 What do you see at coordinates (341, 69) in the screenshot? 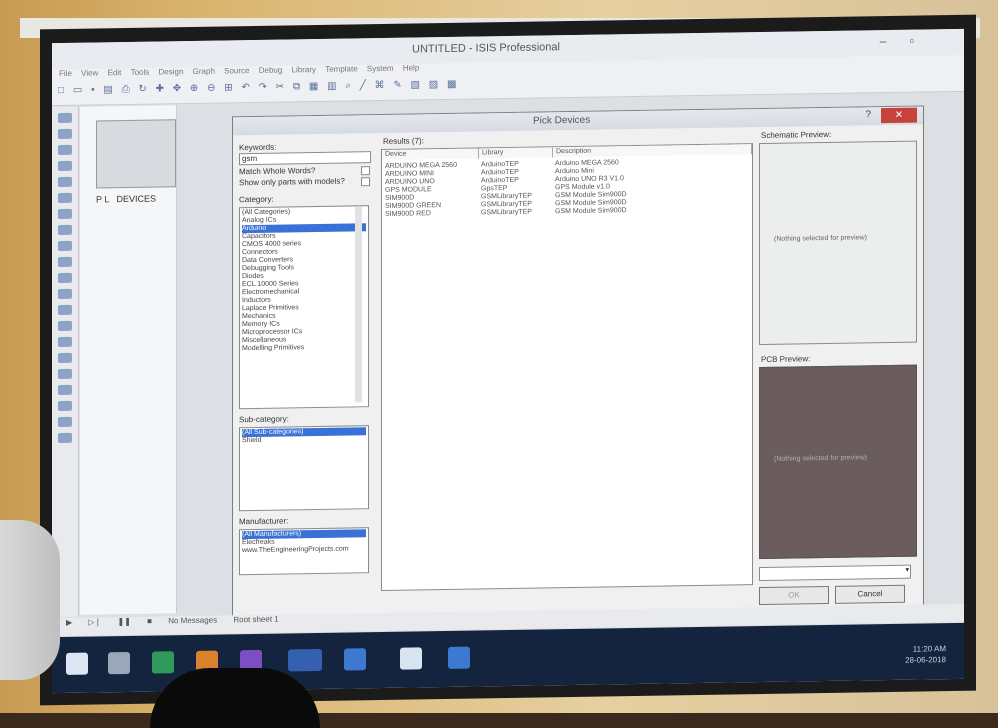
I see `menu-template: Template` at bounding box center [341, 69].